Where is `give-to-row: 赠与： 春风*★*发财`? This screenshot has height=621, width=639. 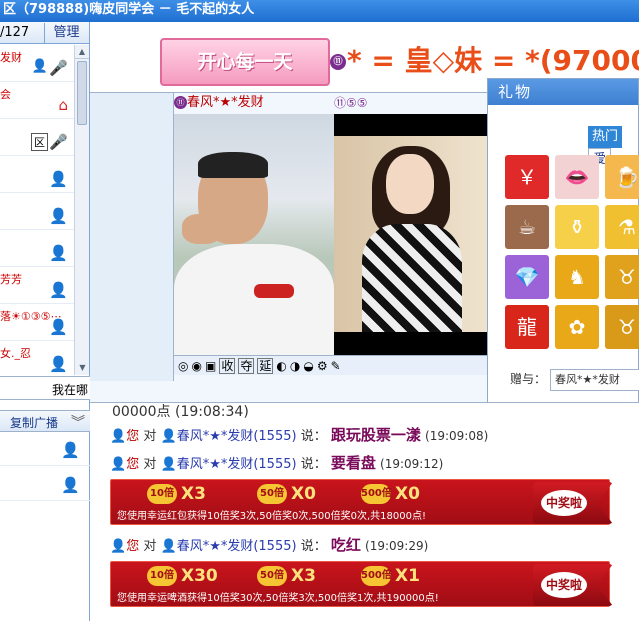
give-to-row: 赠与： 春风*★*发财 is located at coordinates (574, 380).